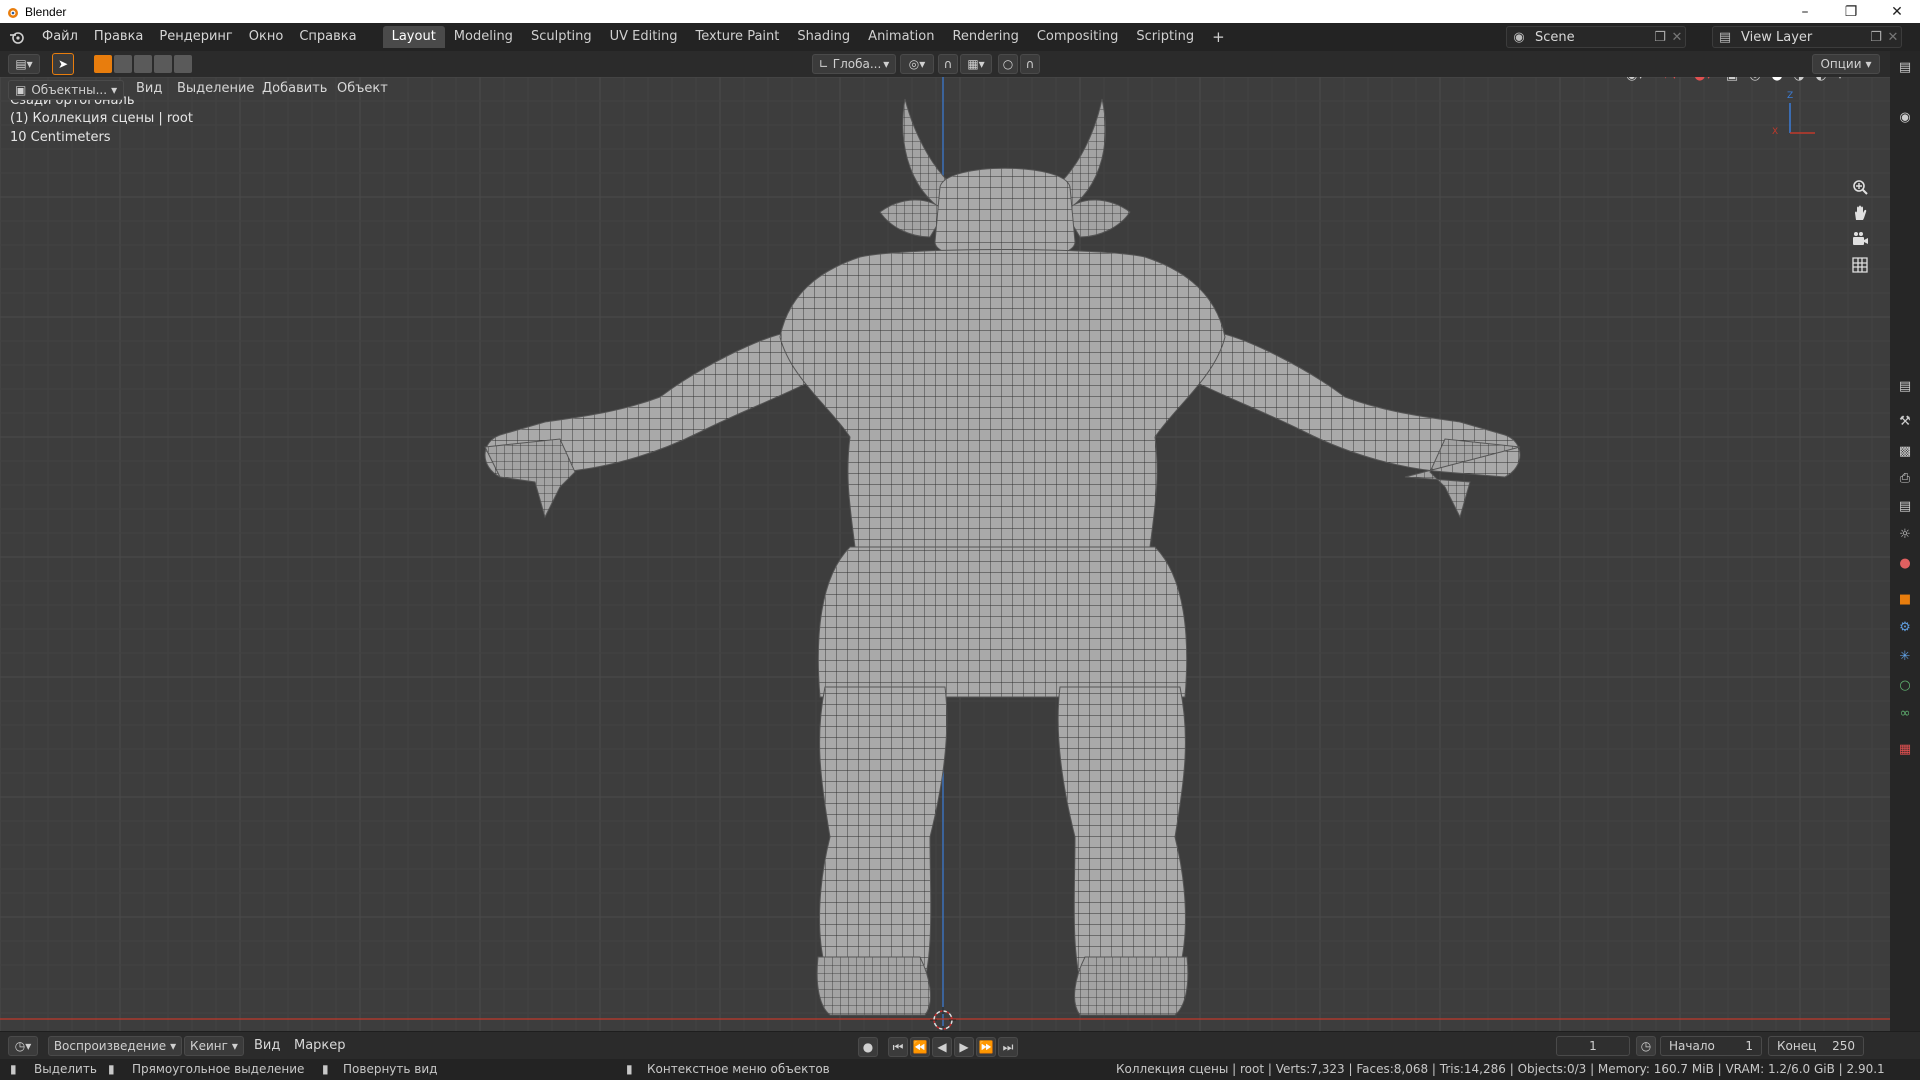 The width and height of the screenshot is (1920, 1080). What do you see at coordinates (195, 37) in the screenshot?
I see `menu-render: Рендеринг` at bounding box center [195, 37].